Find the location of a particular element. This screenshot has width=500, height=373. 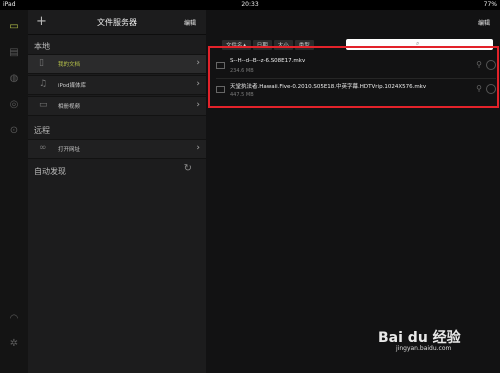

compass-icon: ◎ is located at coordinates (14, 104).